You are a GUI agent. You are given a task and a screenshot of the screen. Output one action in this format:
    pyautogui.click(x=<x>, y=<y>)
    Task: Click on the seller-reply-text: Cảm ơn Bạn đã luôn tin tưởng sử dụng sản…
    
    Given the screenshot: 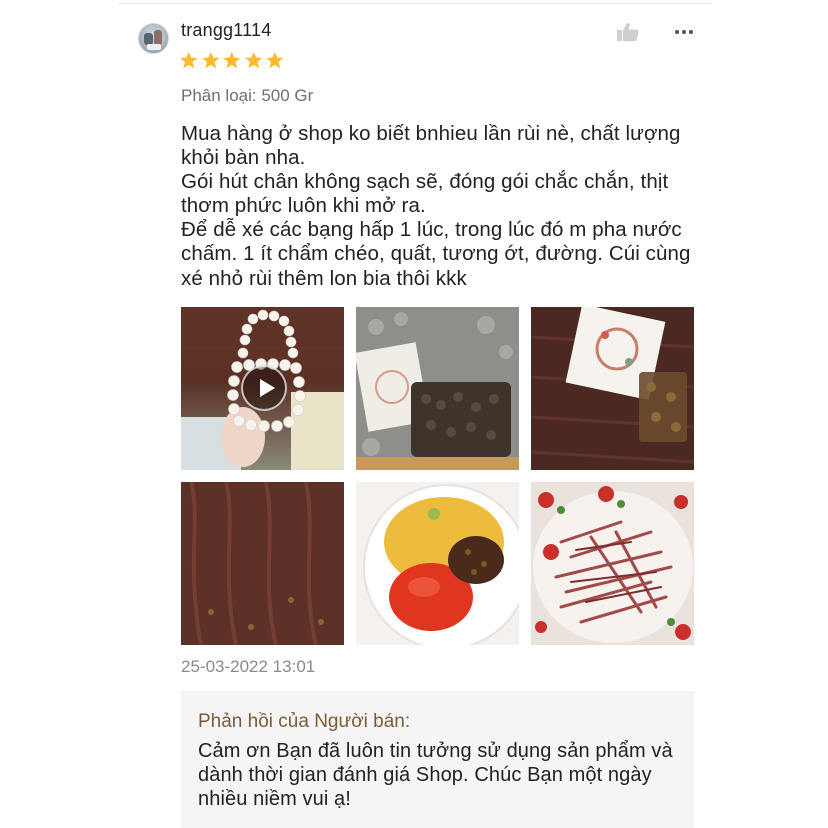 What is the action you would take?
    pyautogui.click(x=435, y=775)
    